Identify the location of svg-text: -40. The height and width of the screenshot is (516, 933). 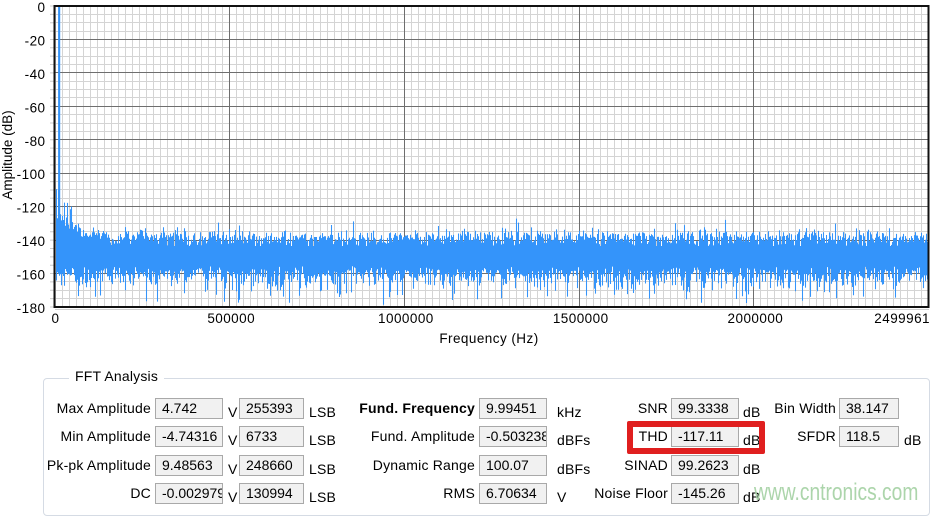
(35, 74).